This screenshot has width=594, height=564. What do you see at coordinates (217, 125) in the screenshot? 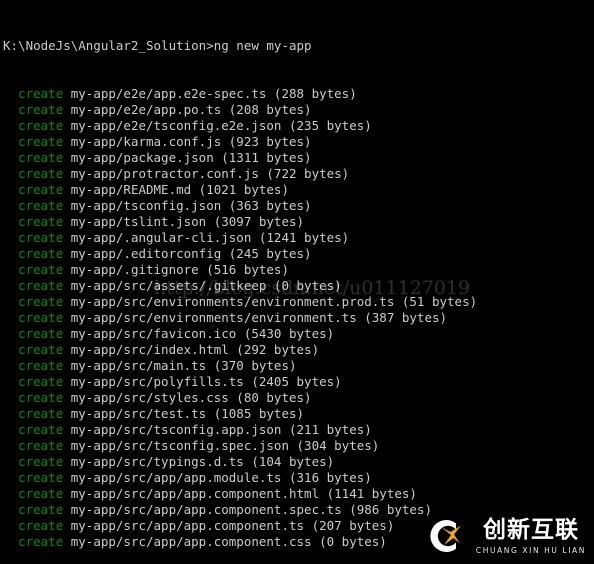
I see `created-file-path: my-app/e2e/tsconfig.e2e.json (235 bytes)` at bounding box center [217, 125].